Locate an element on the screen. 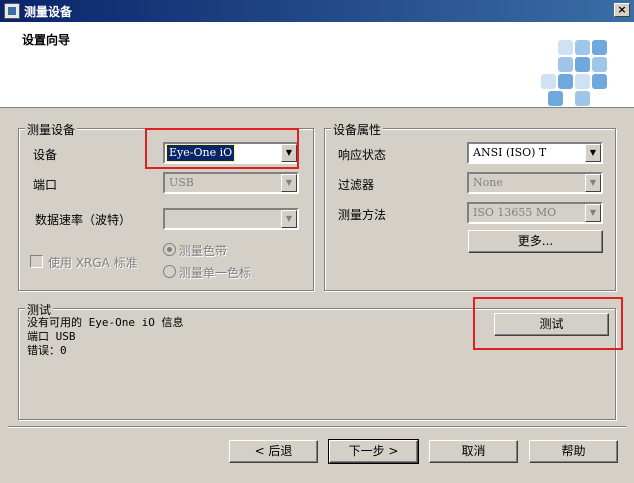 Image resolution: width=634 pixels, height=483 pixels. port-label: 端口 is located at coordinates (45, 185).